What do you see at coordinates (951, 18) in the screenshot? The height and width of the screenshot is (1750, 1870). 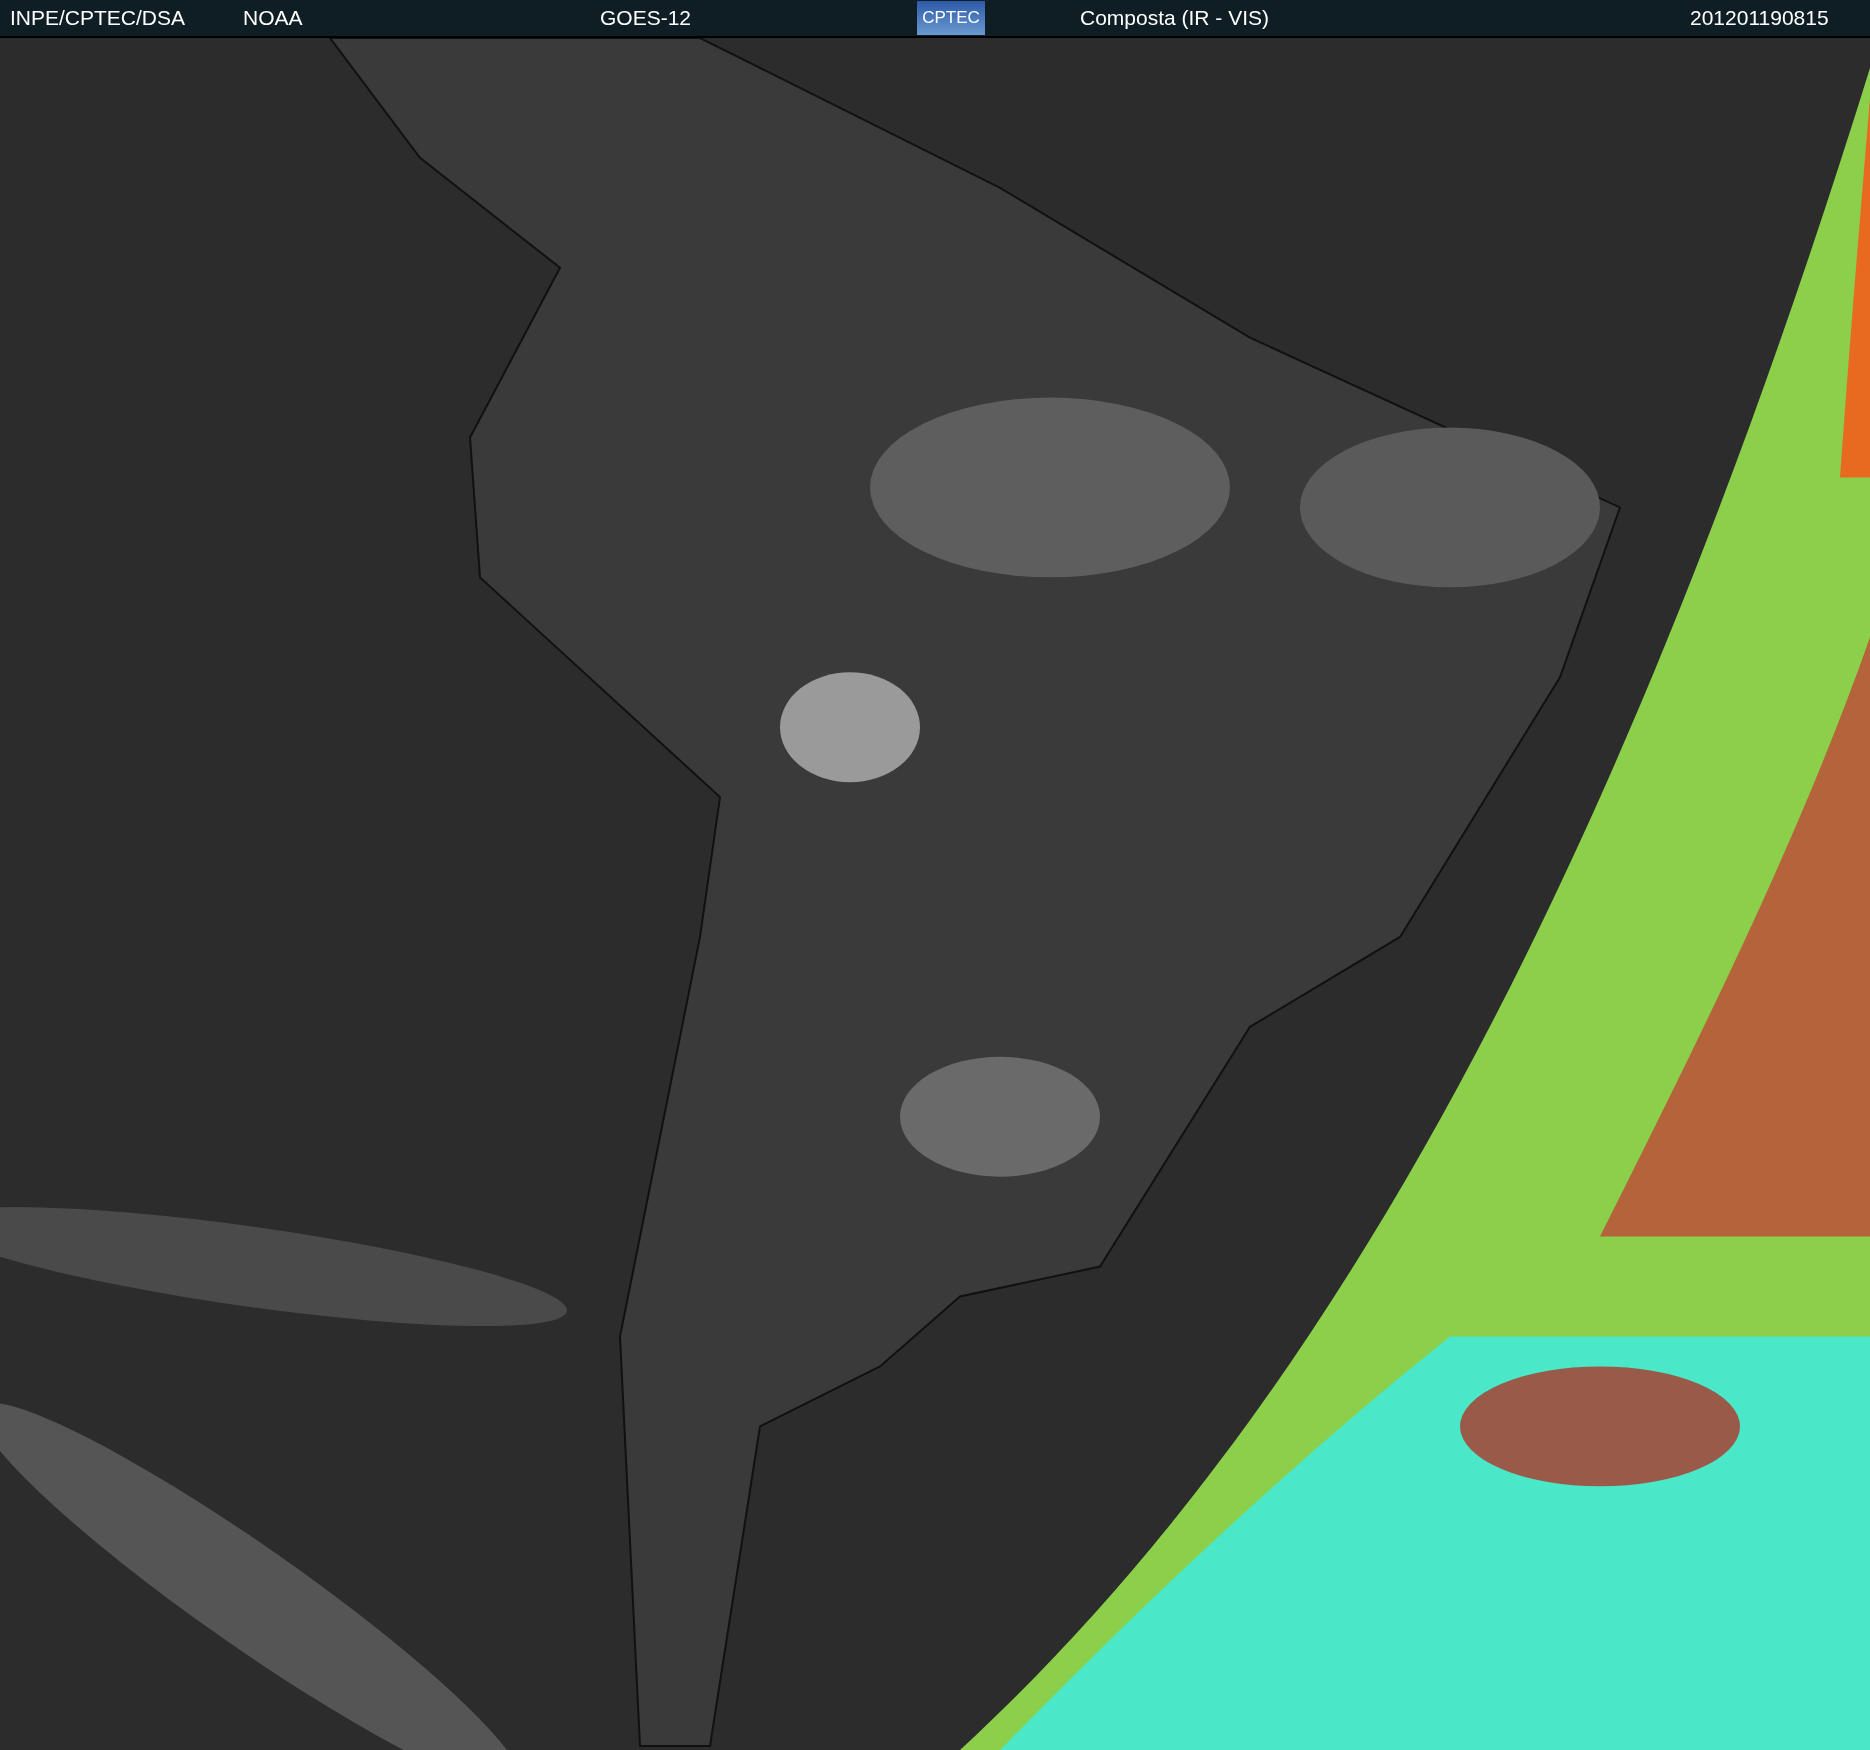 I see `logo: CPTEC` at bounding box center [951, 18].